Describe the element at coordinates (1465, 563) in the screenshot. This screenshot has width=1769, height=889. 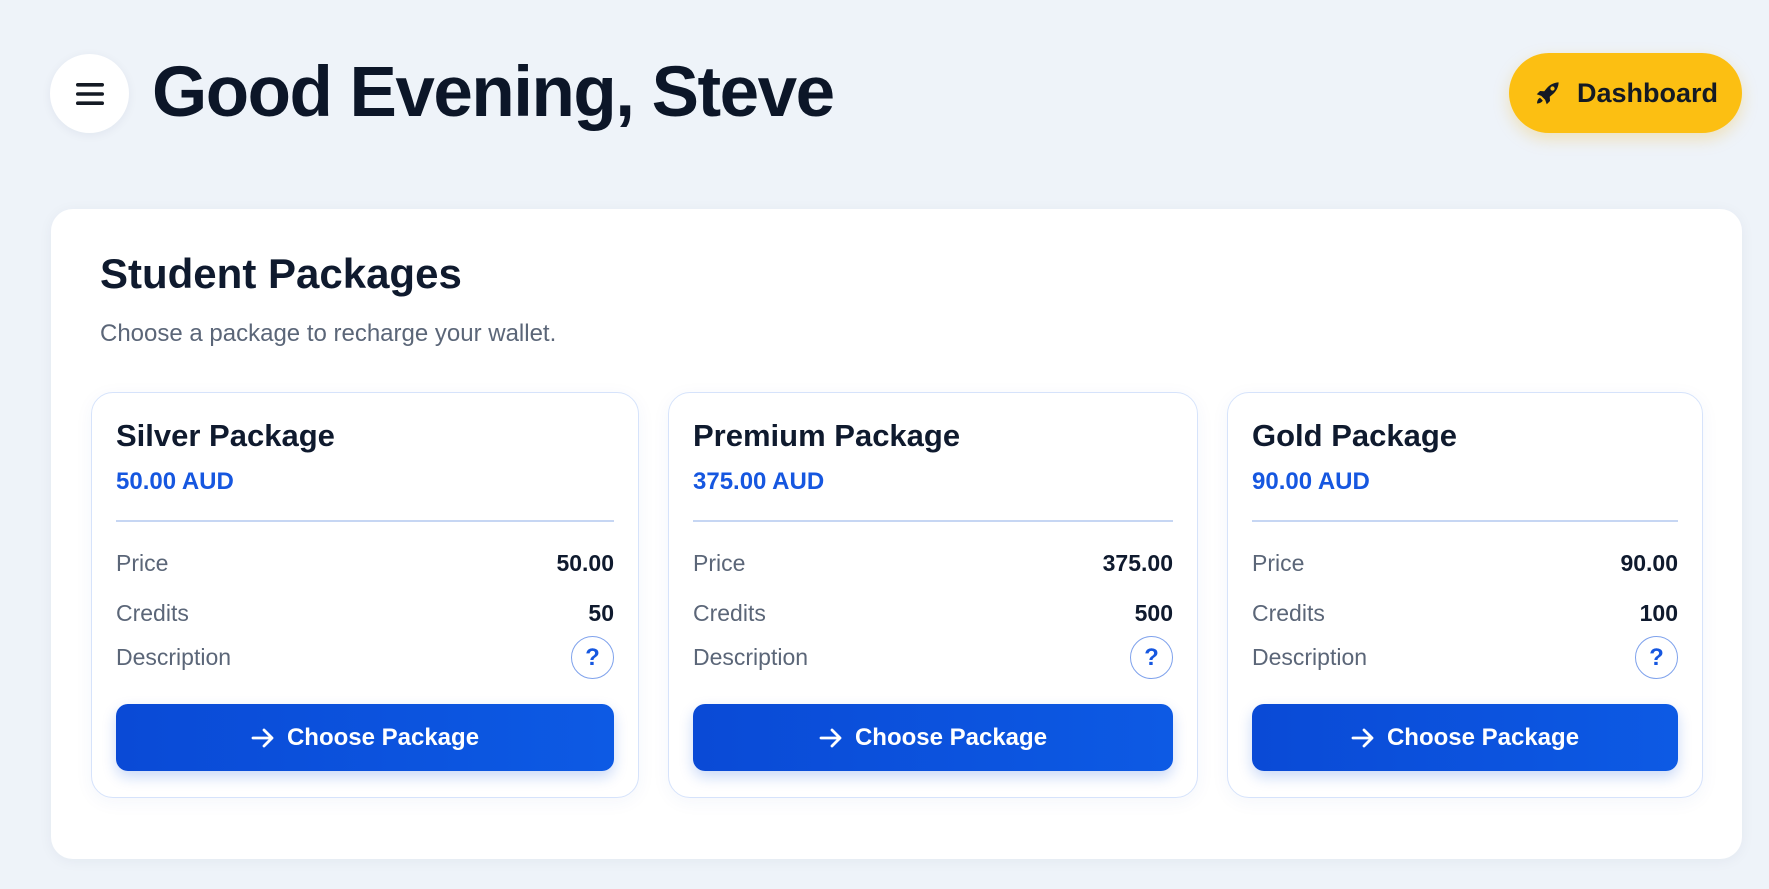
I see `price-row: Price 90.00` at that location.